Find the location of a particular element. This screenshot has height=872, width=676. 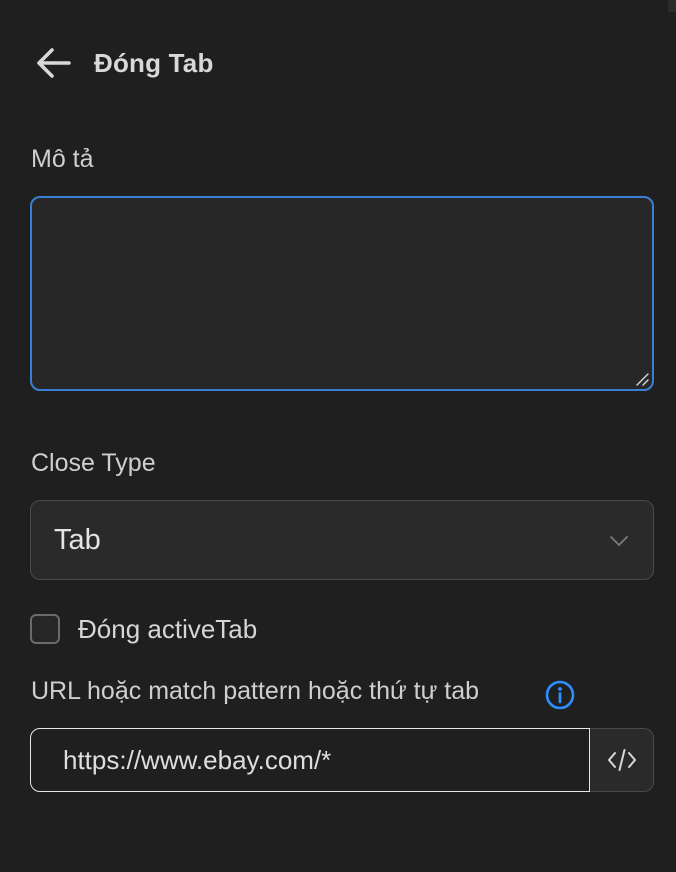

code-editor-button is located at coordinates (622, 760).